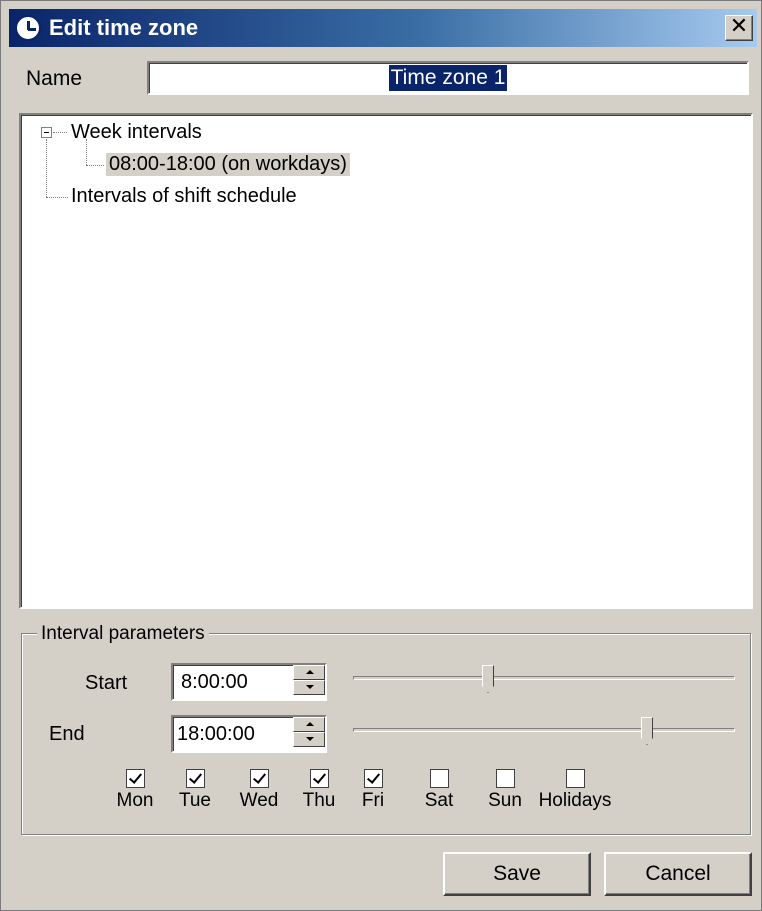 The width and height of the screenshot is (762, 911). Describe the element at coordinates (575, 778) in the screenshot. I see `checkbox-holidays` at that location.